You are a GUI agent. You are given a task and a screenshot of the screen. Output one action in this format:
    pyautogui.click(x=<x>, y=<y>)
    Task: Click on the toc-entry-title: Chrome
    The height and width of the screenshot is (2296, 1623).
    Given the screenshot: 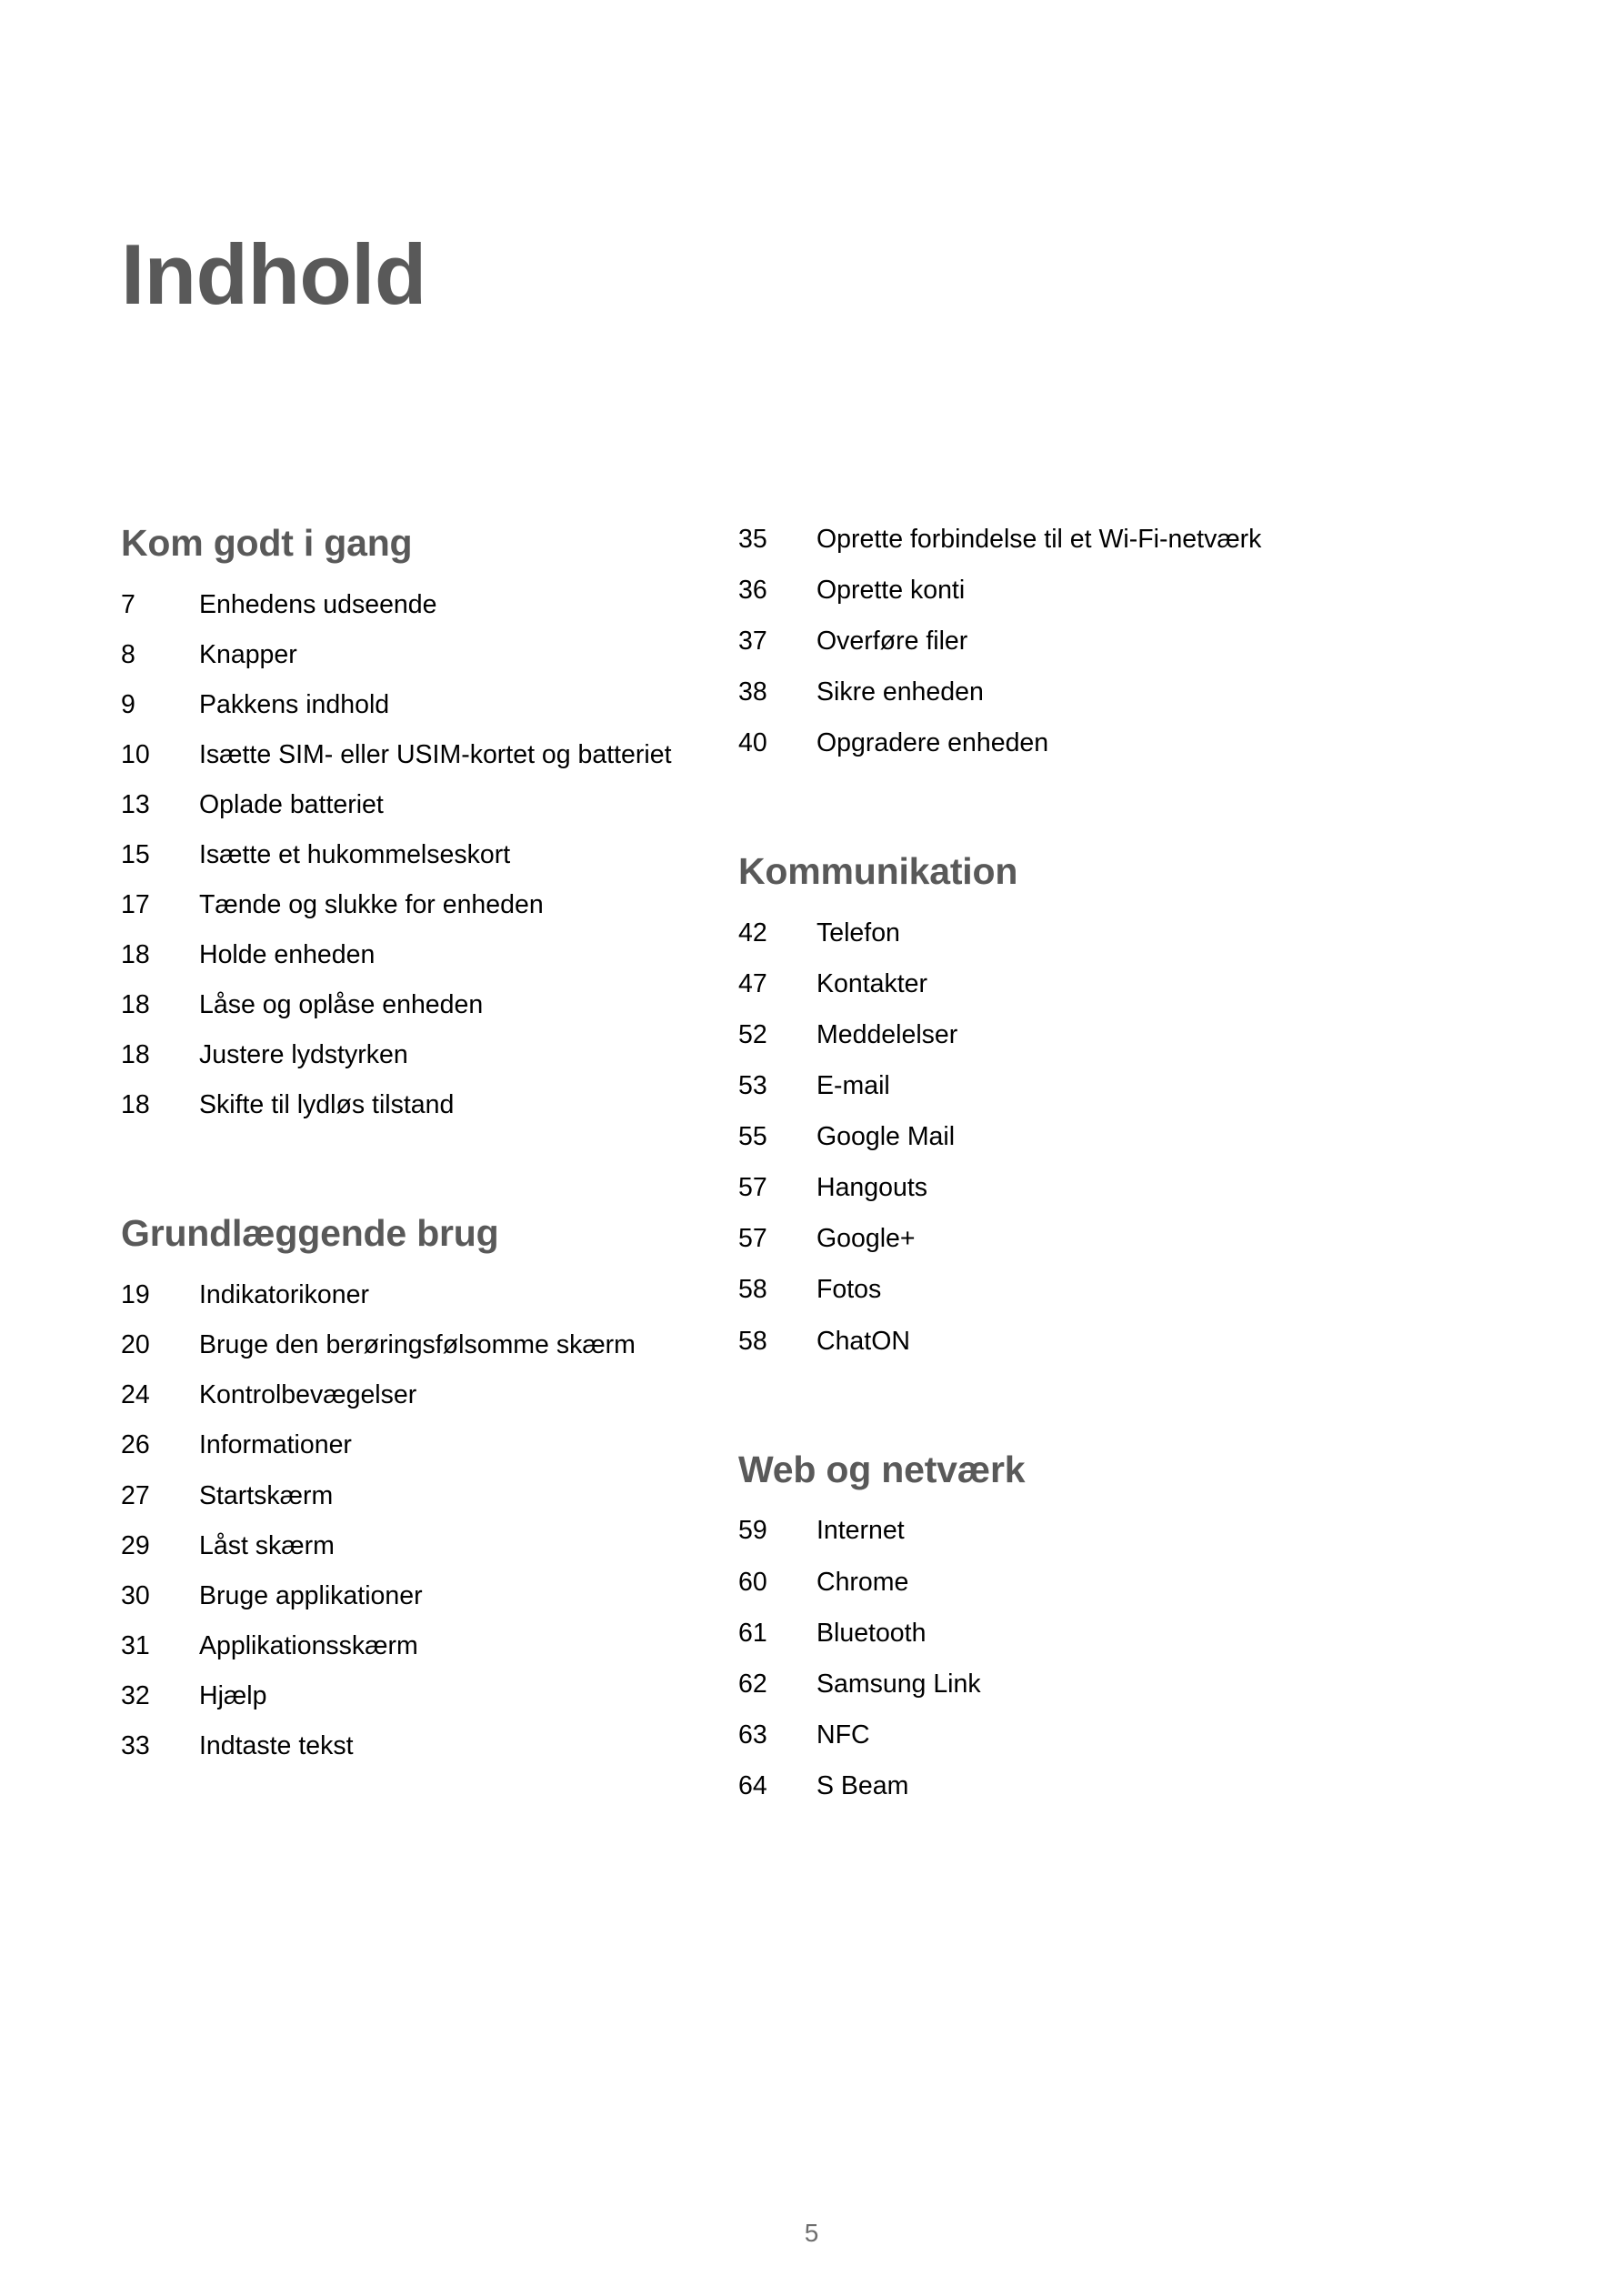 What is the action you would take?
    pyautogui.click(x=863, y=1582)
    